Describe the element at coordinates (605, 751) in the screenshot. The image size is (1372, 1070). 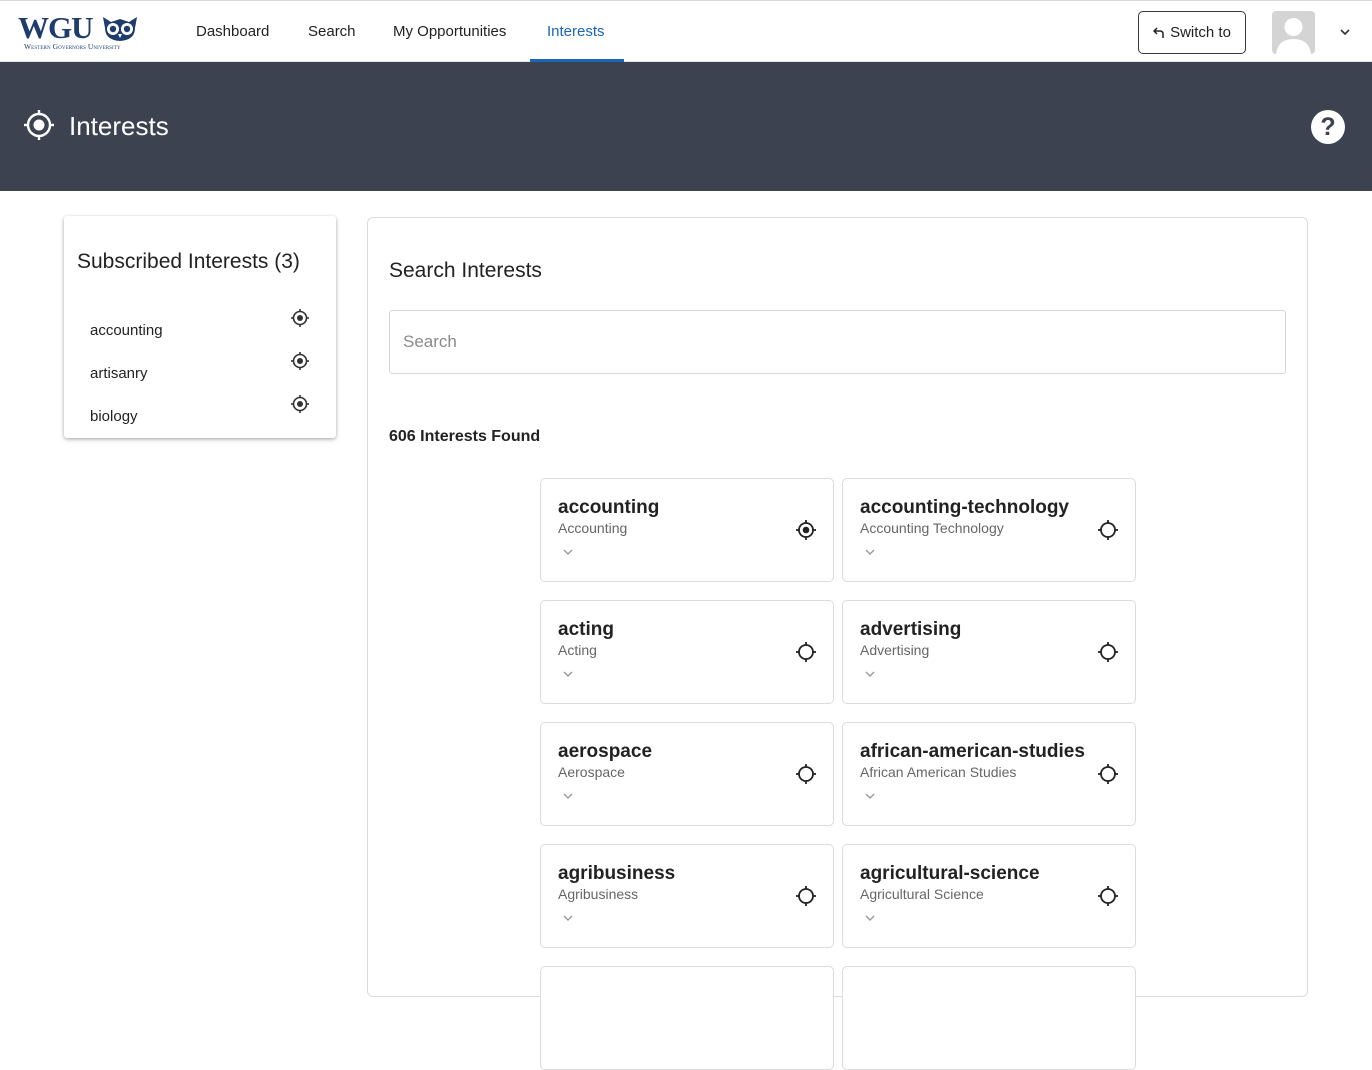
I see `interest-name: aerospace` at that location.